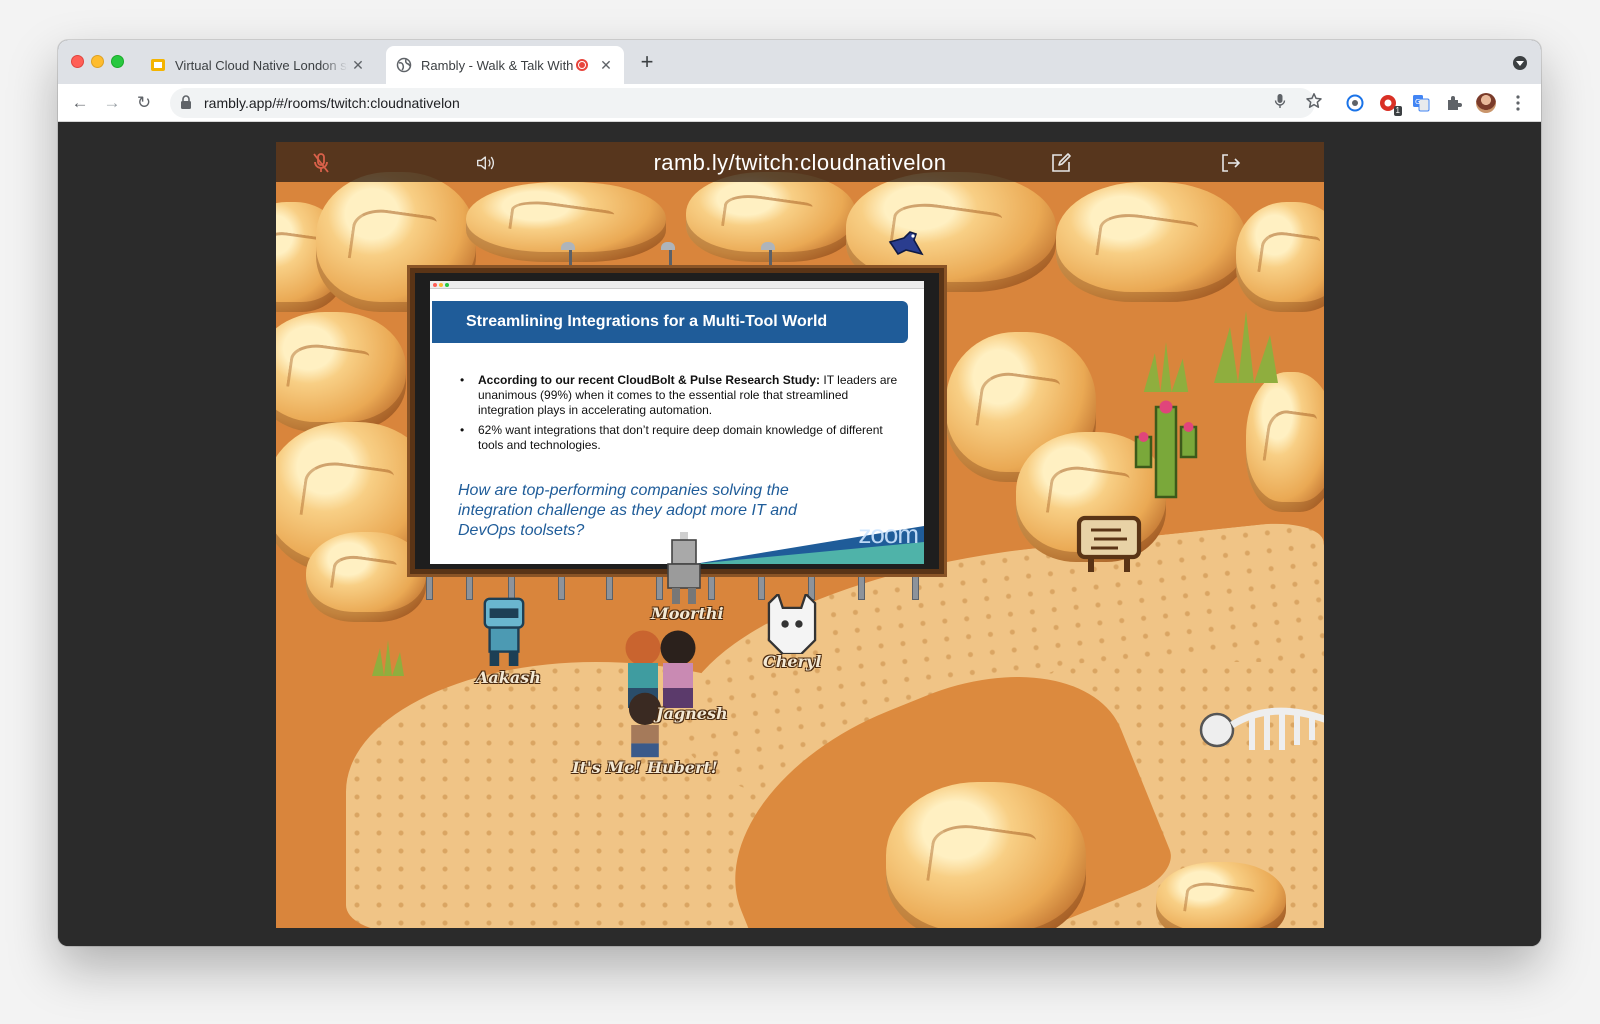  I want to click on tab-rambly: Rambly - Walk & Talk With ✕, so click(505, 65).